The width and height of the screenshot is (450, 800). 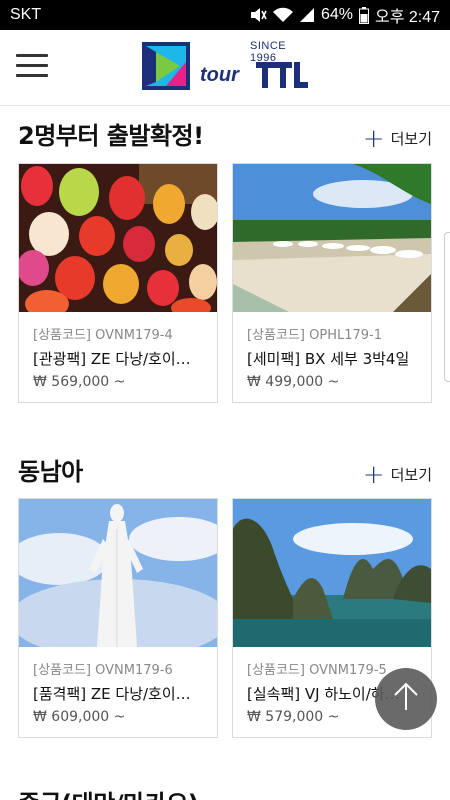 What do you see at coordinates (332, 573) in the screenshot?
I see `product-image-halong-bay` at bounding box center [332, 573].